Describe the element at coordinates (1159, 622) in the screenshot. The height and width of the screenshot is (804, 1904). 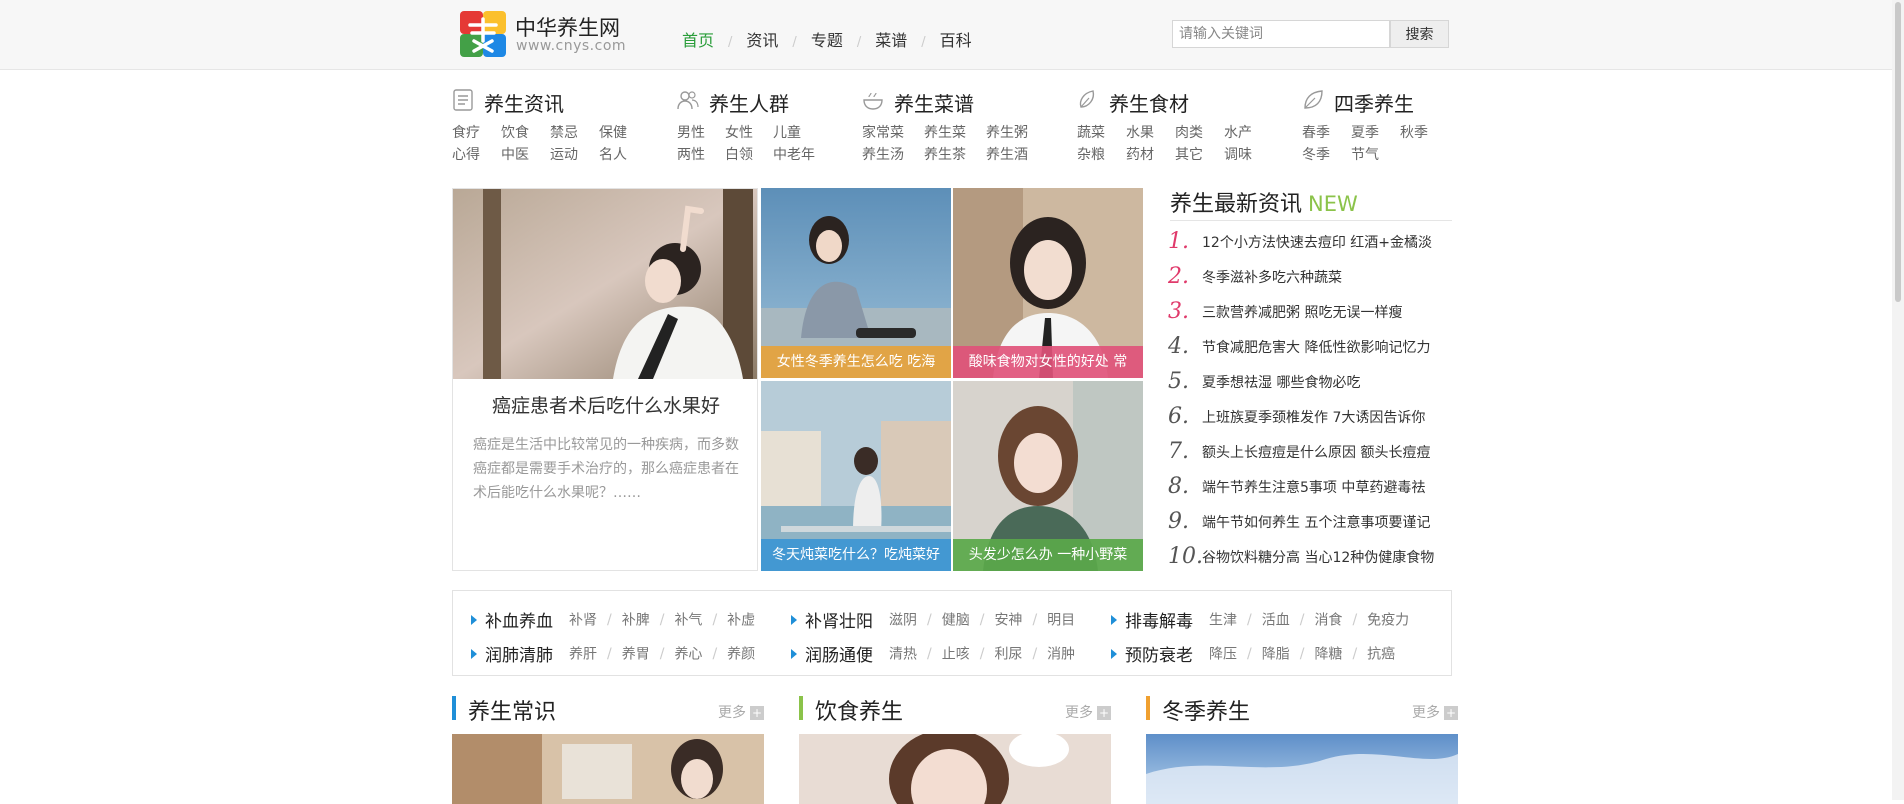
I see `tag-group-title: 排毒解毒` at that location.